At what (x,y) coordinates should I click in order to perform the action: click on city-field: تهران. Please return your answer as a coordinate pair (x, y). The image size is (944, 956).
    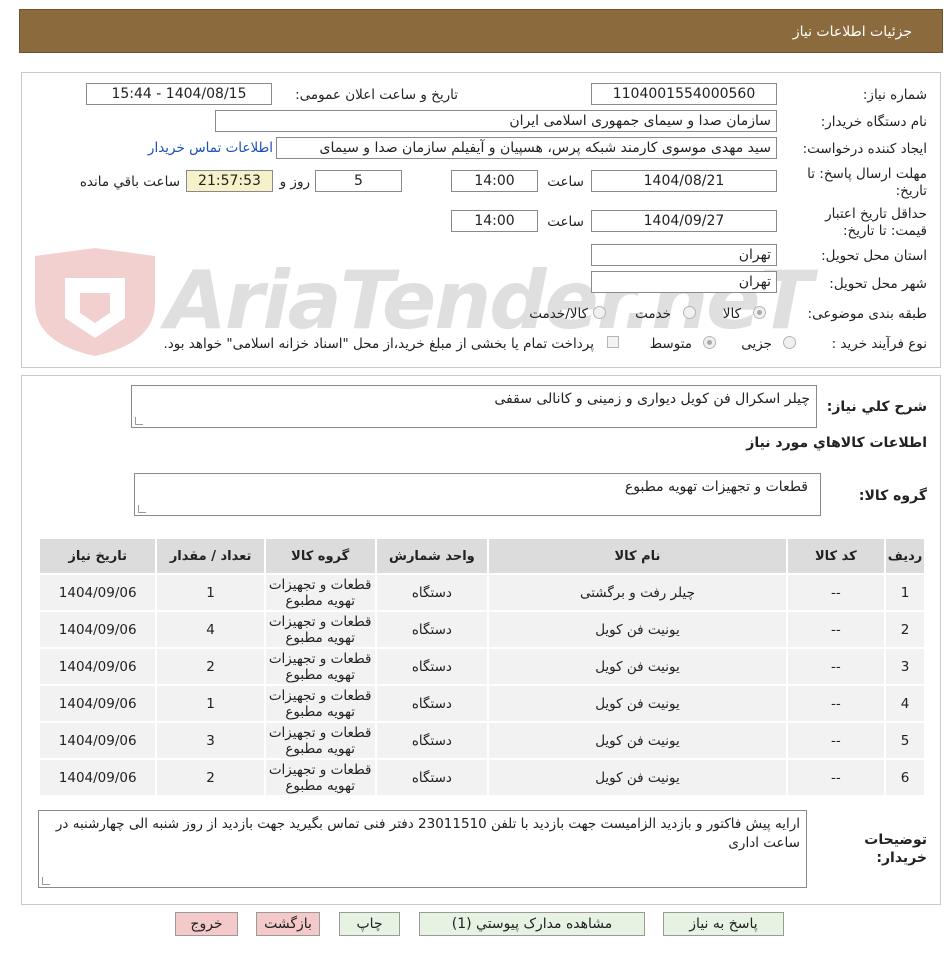
    Looking at the image, I should click on (684, 282).